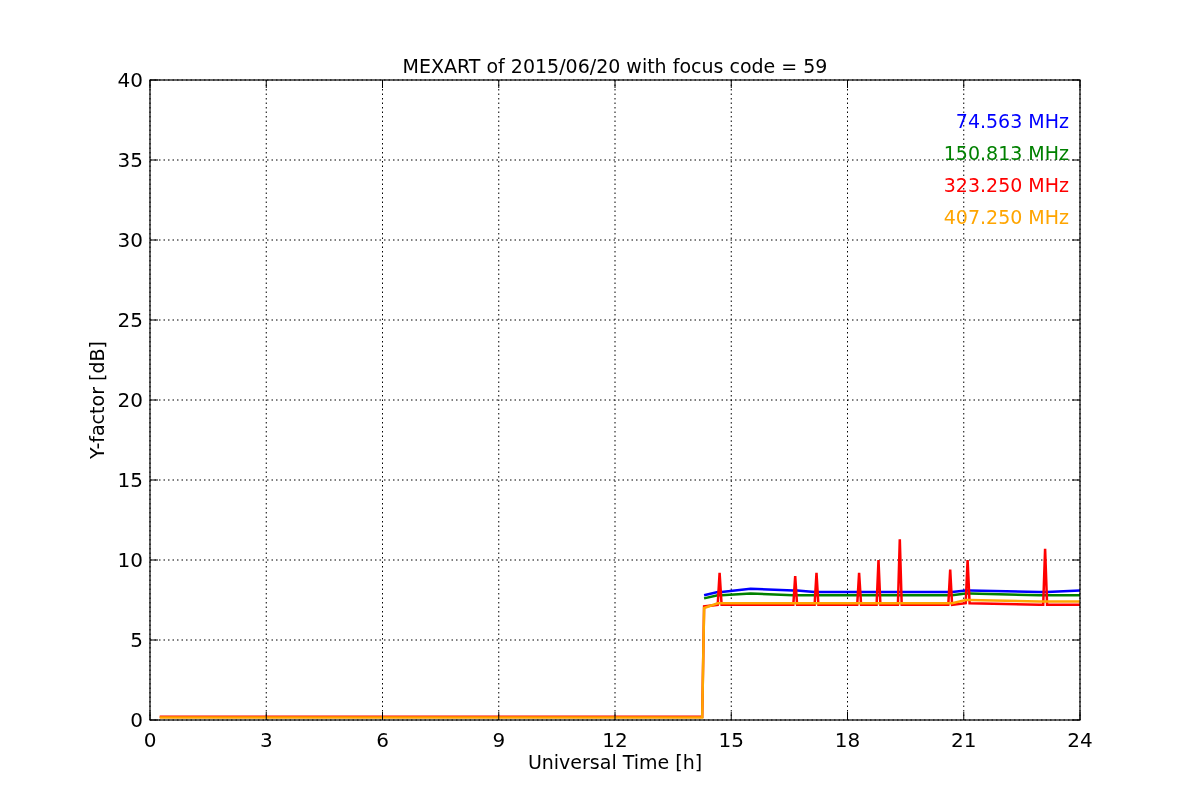  I want to click on legend-label: 323.250 MHz, so click(1006, 185).